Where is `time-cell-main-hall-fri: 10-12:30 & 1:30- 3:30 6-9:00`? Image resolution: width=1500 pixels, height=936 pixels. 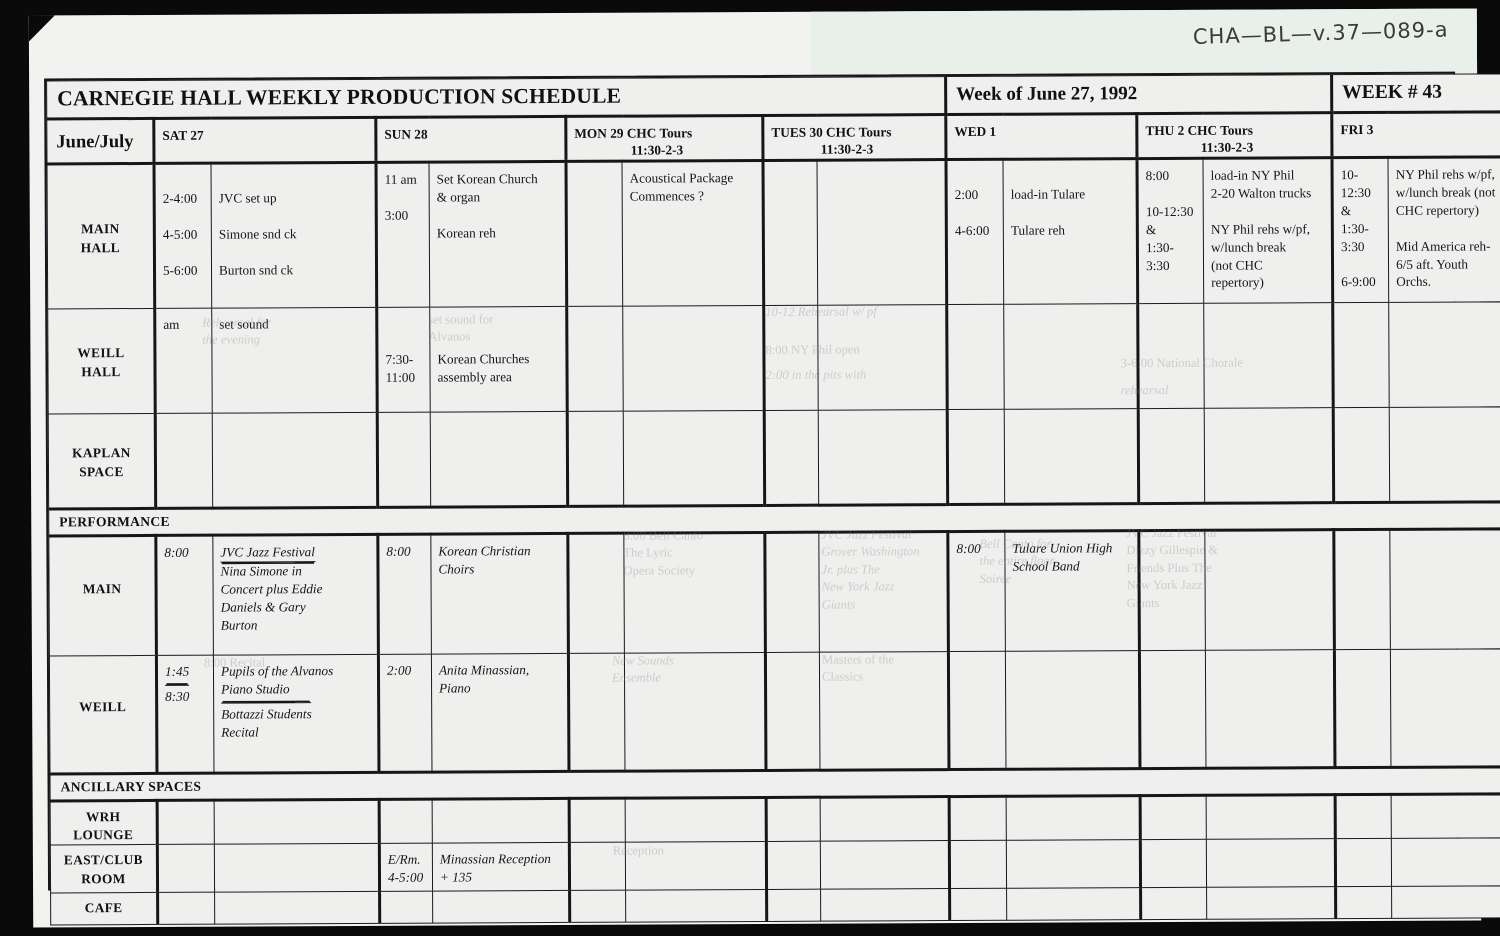
time-cell-main-hall-fri: 10-12:30 & 1:30- 3:30 6-9:00 is located at coordinates (1360, 230).